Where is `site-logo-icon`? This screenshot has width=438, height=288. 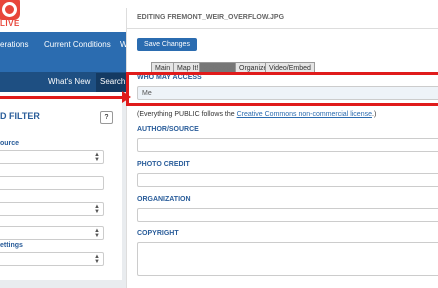
site-logo-icon is located at coordinates (10, 10).